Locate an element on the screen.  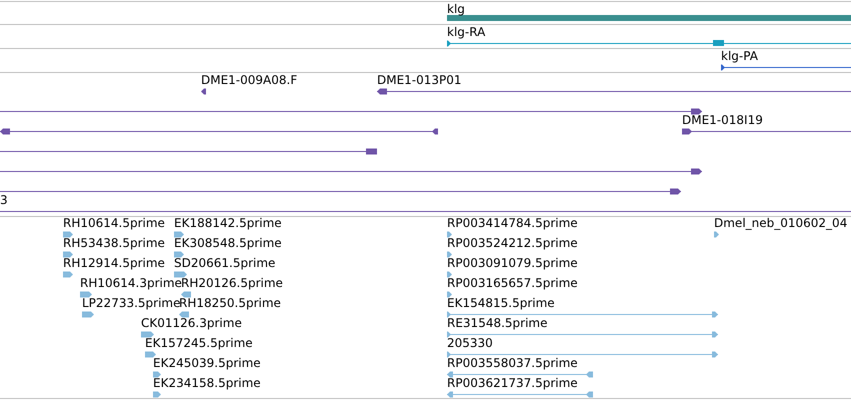
feature-label: EK188142.5prime is located at coordinates (228, 223).